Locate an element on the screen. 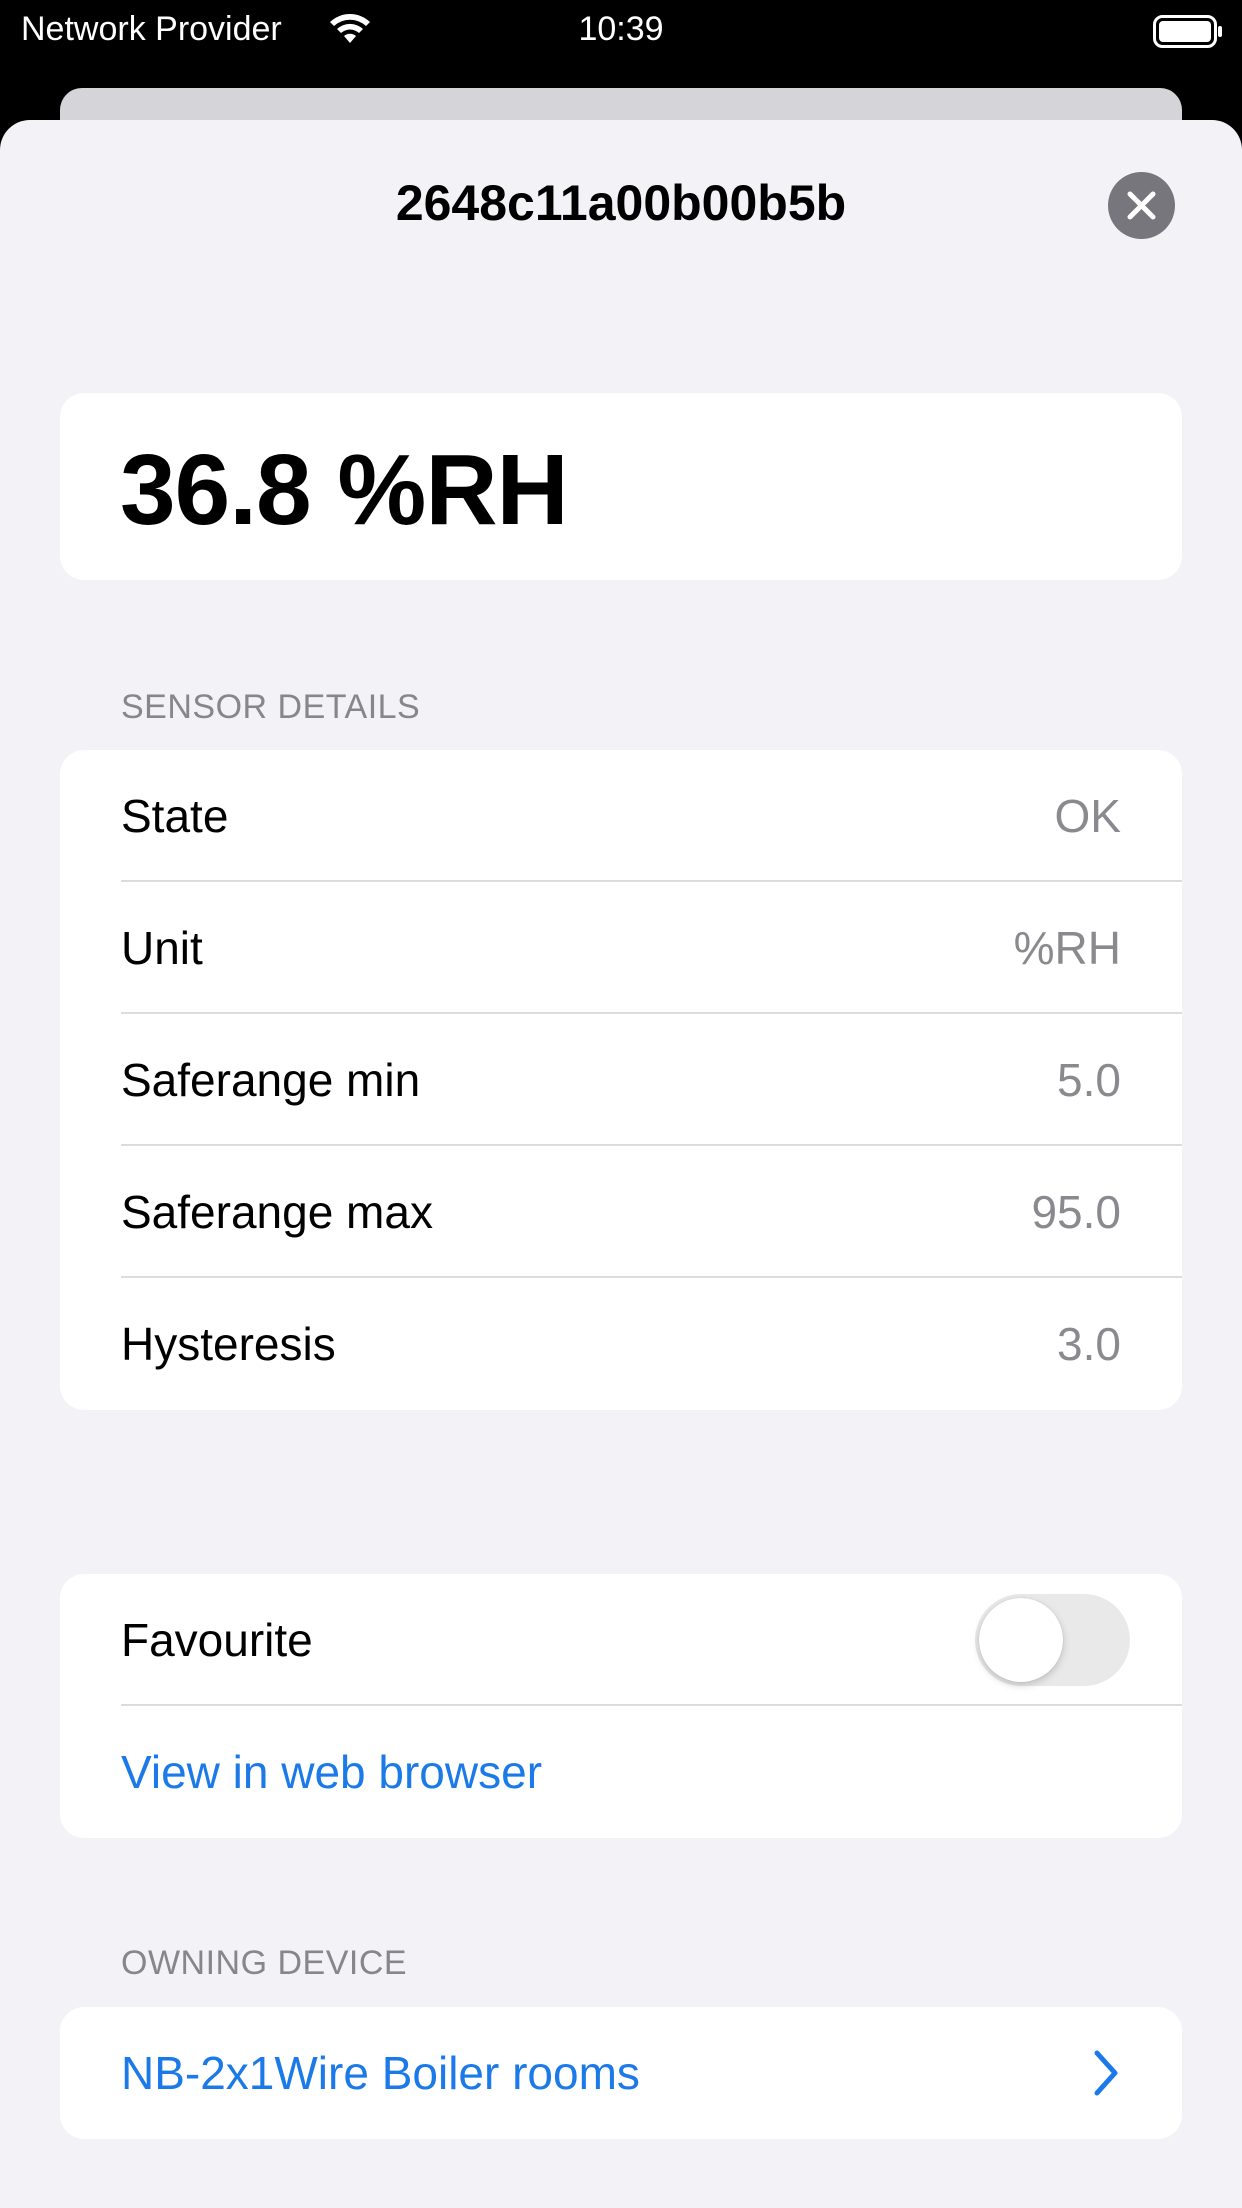  favourite-label: Favourite is located at coordinates (217, 1640).